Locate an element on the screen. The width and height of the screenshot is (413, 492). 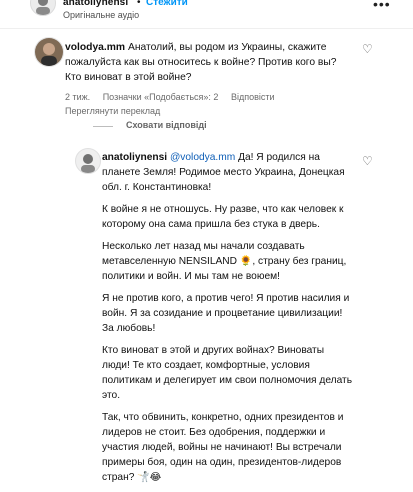
commenter-username: volodya.mm is located at coordinates (95, 47).